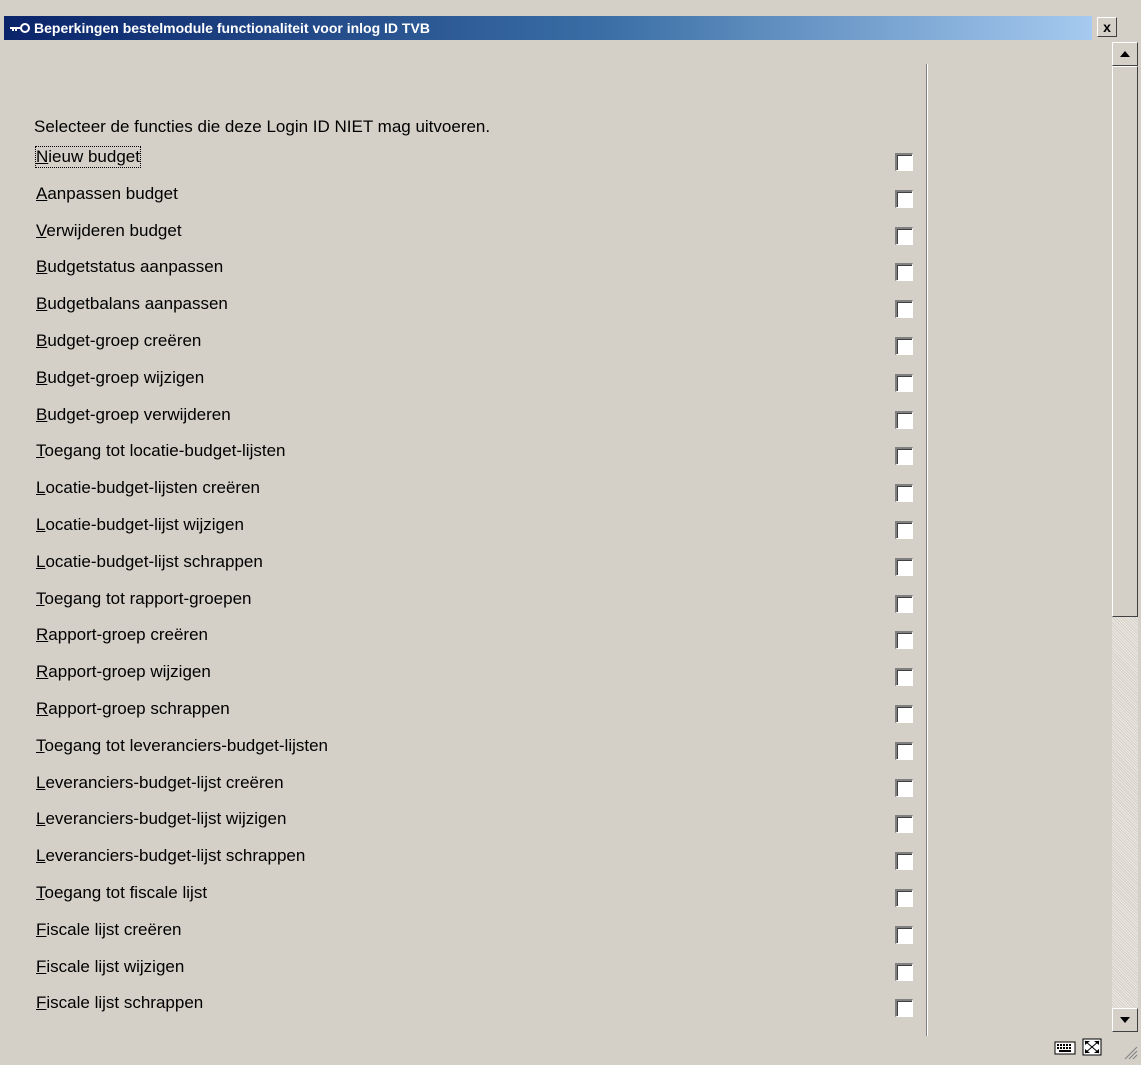 This screenshot has height=1065, width=1141. I want to click on option-label: Toegang tot fiscale lijst, so click(121, 893).